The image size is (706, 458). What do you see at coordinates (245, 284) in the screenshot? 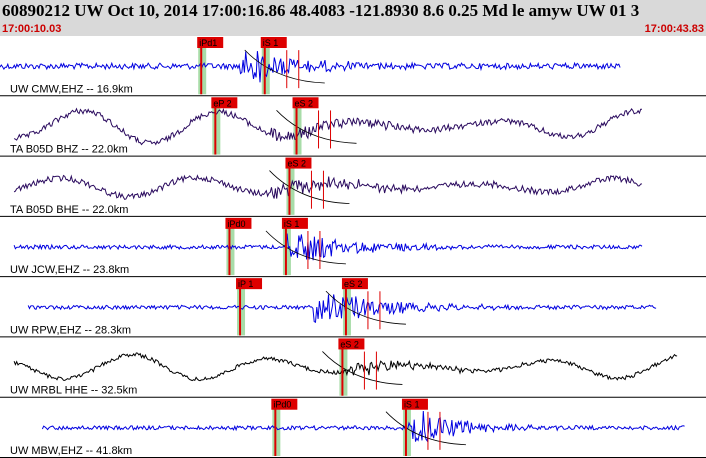
I see `pick-label: iP 1` at bounding box center [245, 284].